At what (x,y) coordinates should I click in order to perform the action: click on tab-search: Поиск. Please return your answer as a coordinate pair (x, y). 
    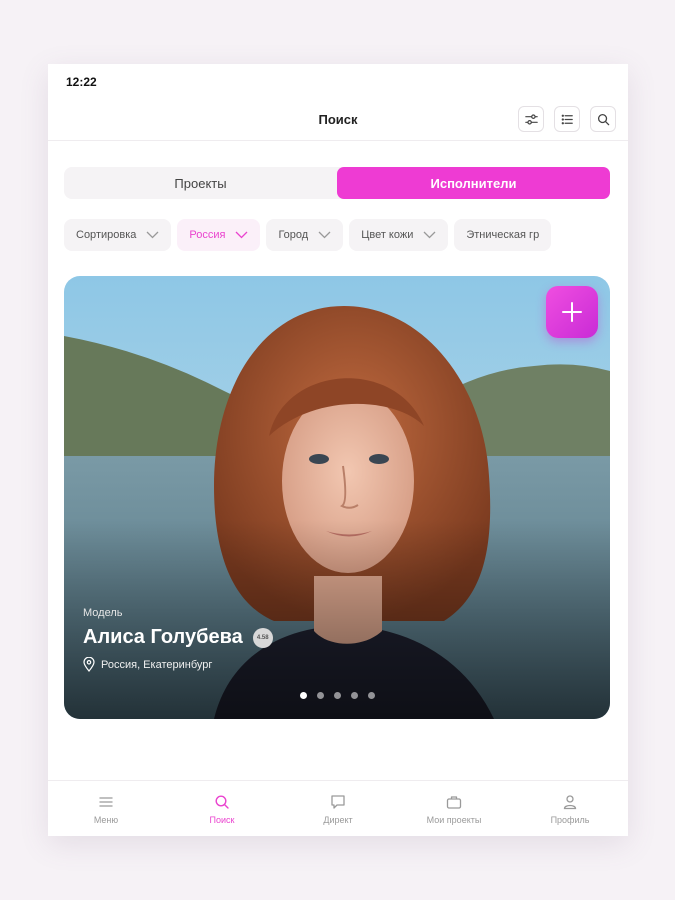
    Looking at the image, I should click on (222, 808).